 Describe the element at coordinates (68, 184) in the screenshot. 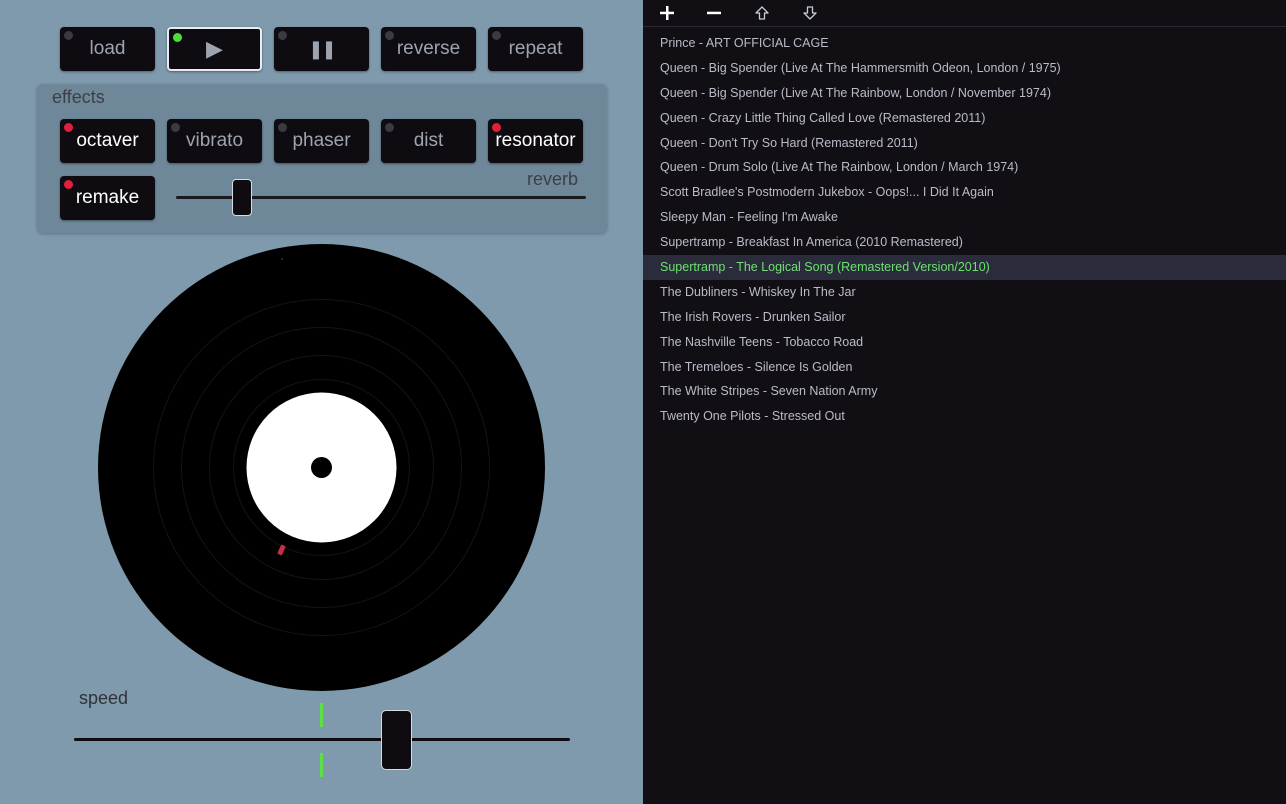

I see `remake-indicator-led` at that location.